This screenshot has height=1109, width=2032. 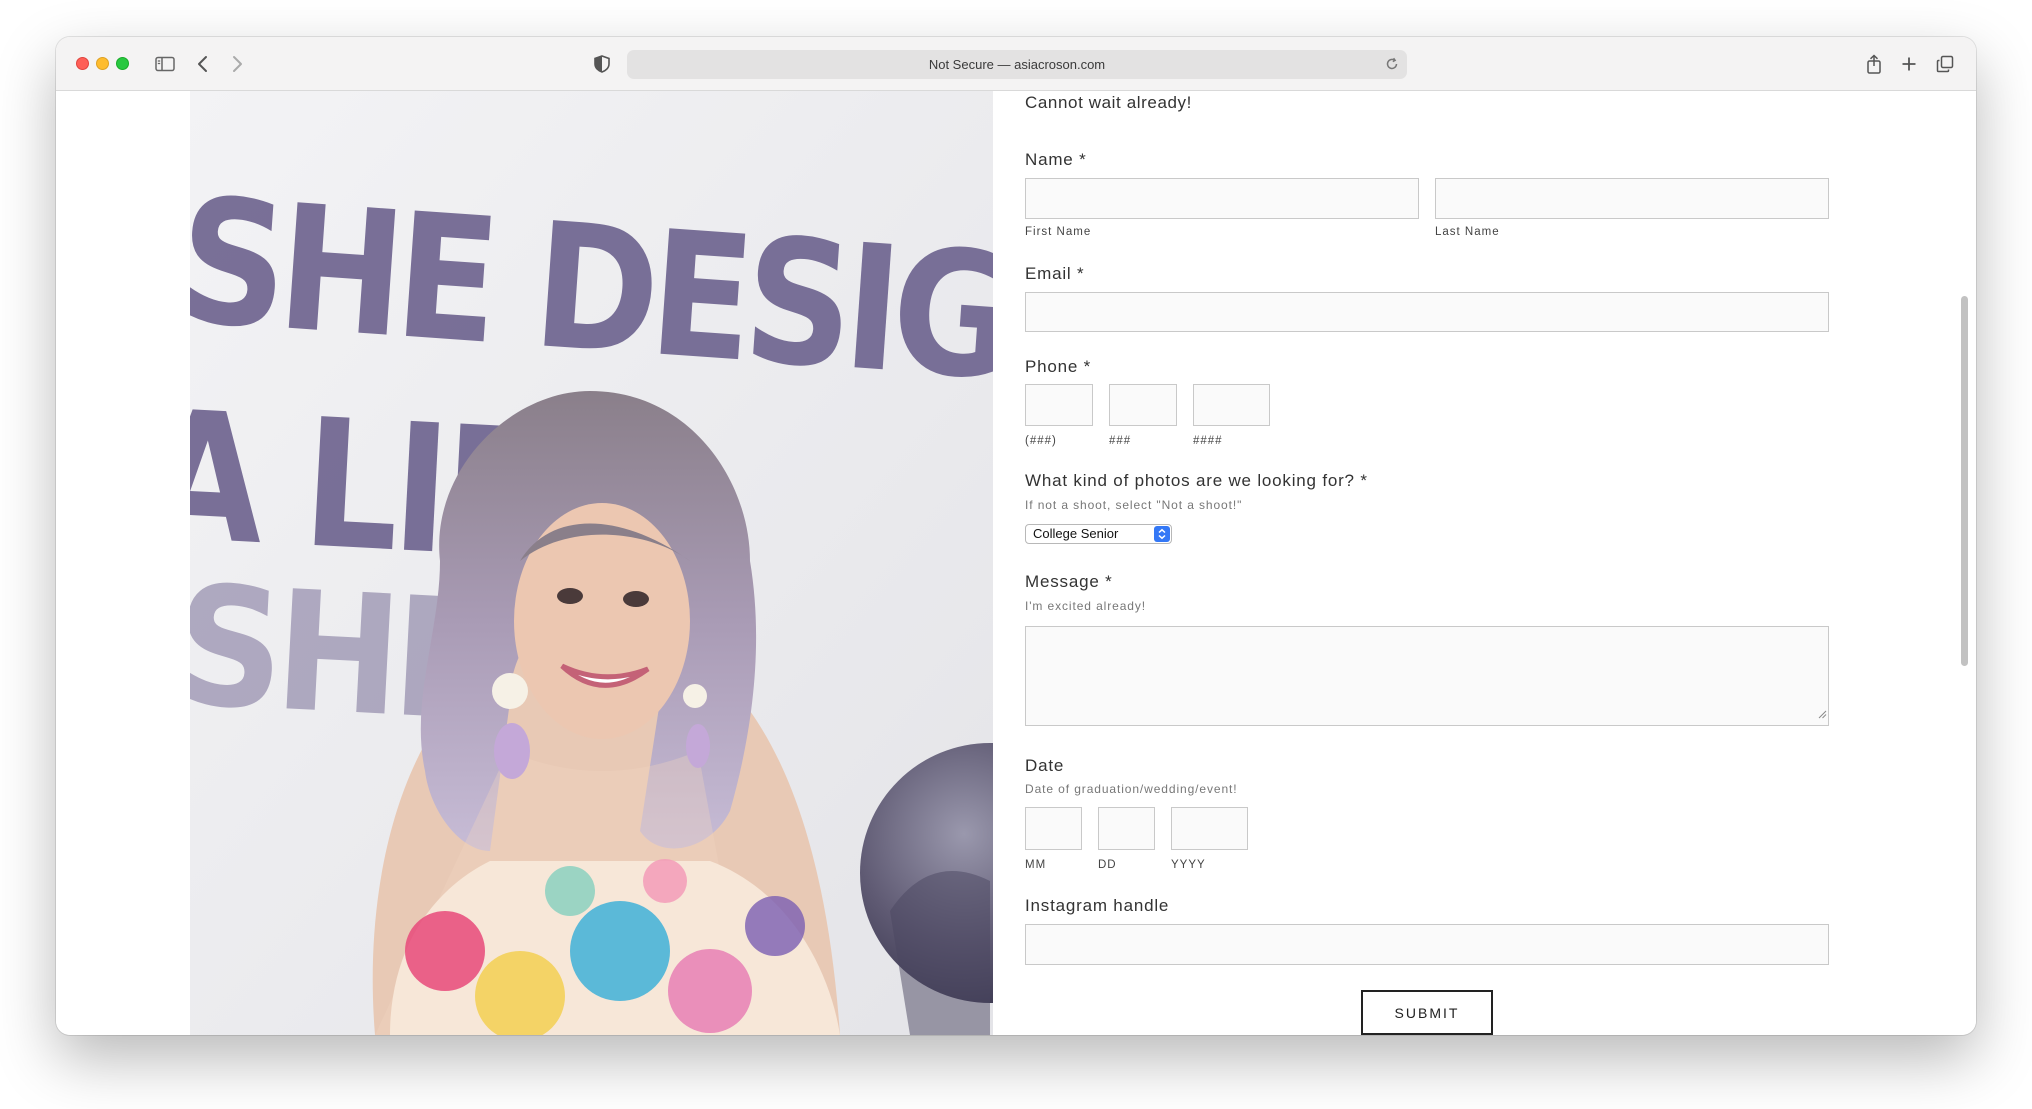 I want to click on address-bar: Not Secure — asiacroson.com, so click(x=1017, y=64).